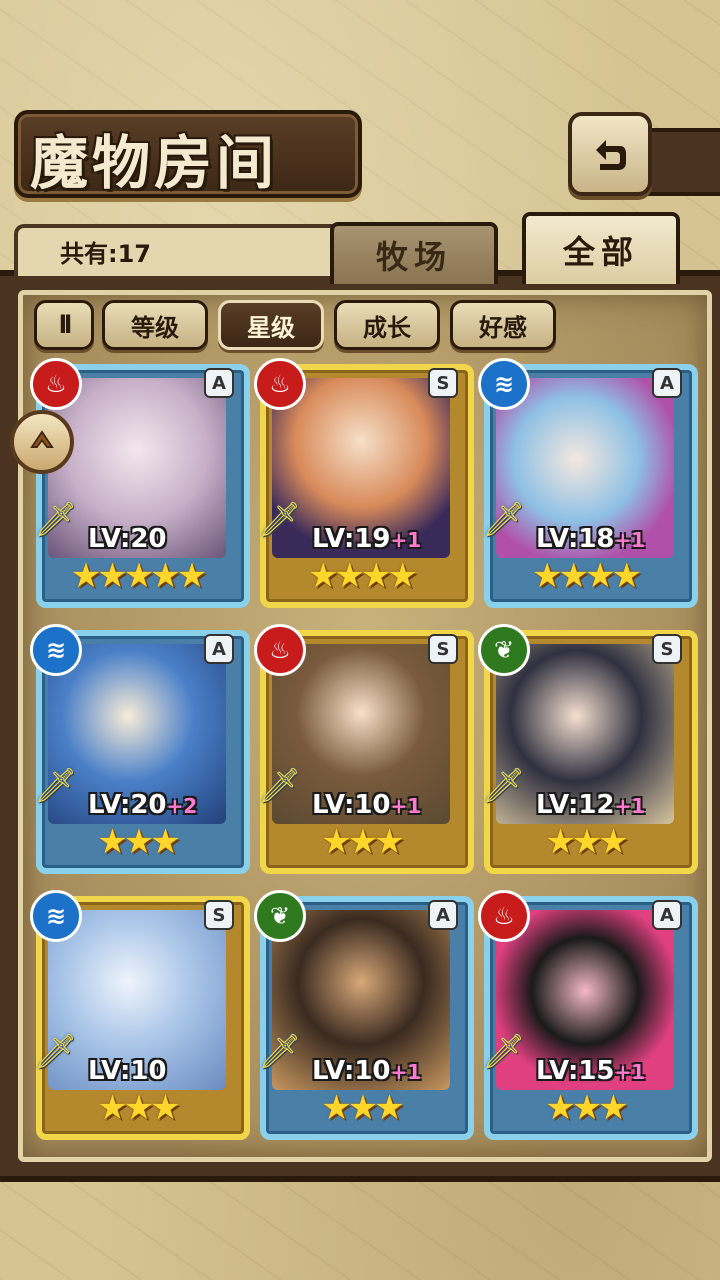 This screenshot has width=720, height=1280. I want to click on level-label: LV:18+1, so click(590, 539).